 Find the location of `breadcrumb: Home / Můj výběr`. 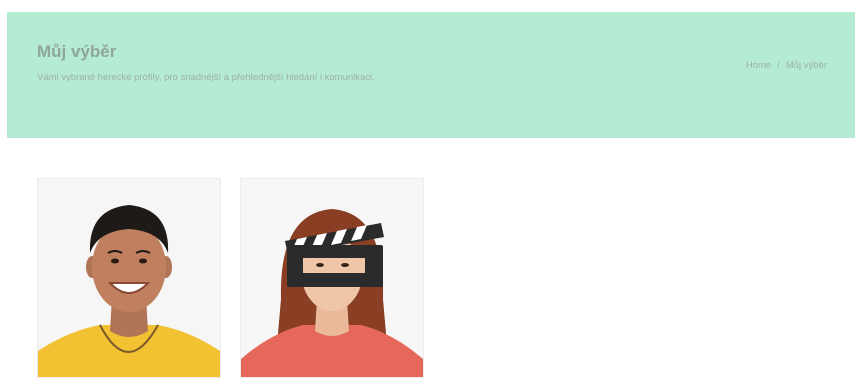

breadcrumb: Home / Můj výběr is located at coordinates (786, 65).